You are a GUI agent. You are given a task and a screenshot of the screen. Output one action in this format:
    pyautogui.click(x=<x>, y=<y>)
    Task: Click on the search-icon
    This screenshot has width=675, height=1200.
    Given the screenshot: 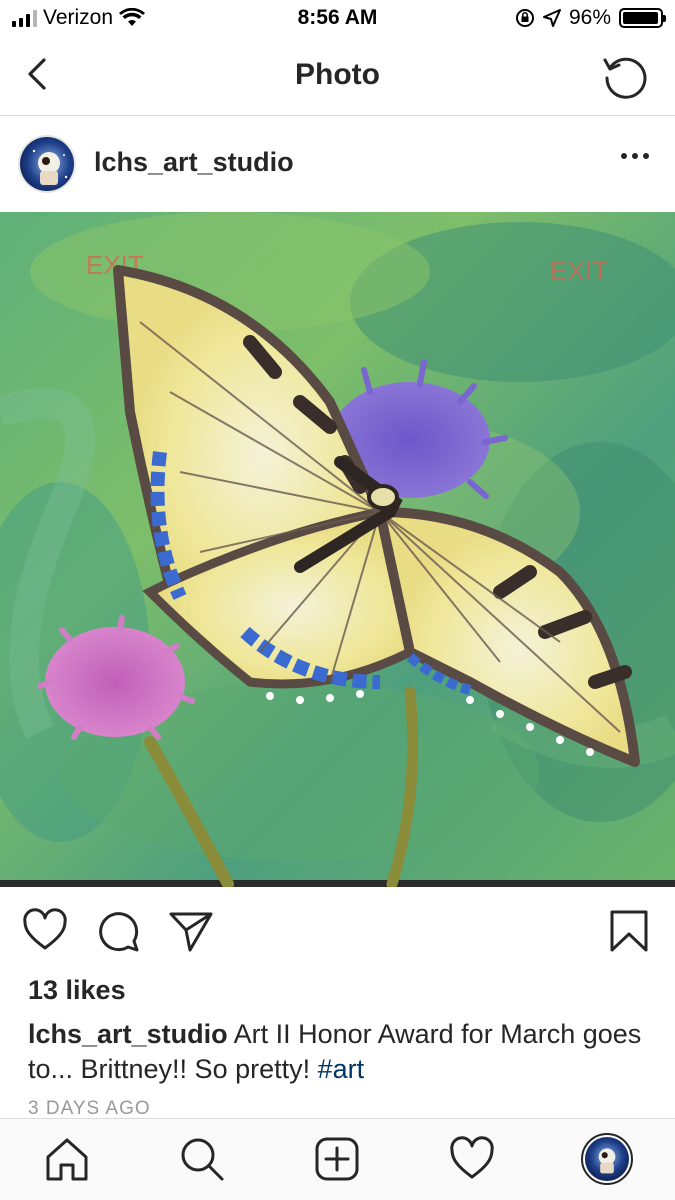 What is the action you would take?
    pyautogui.click(x=202, y=1159)
    